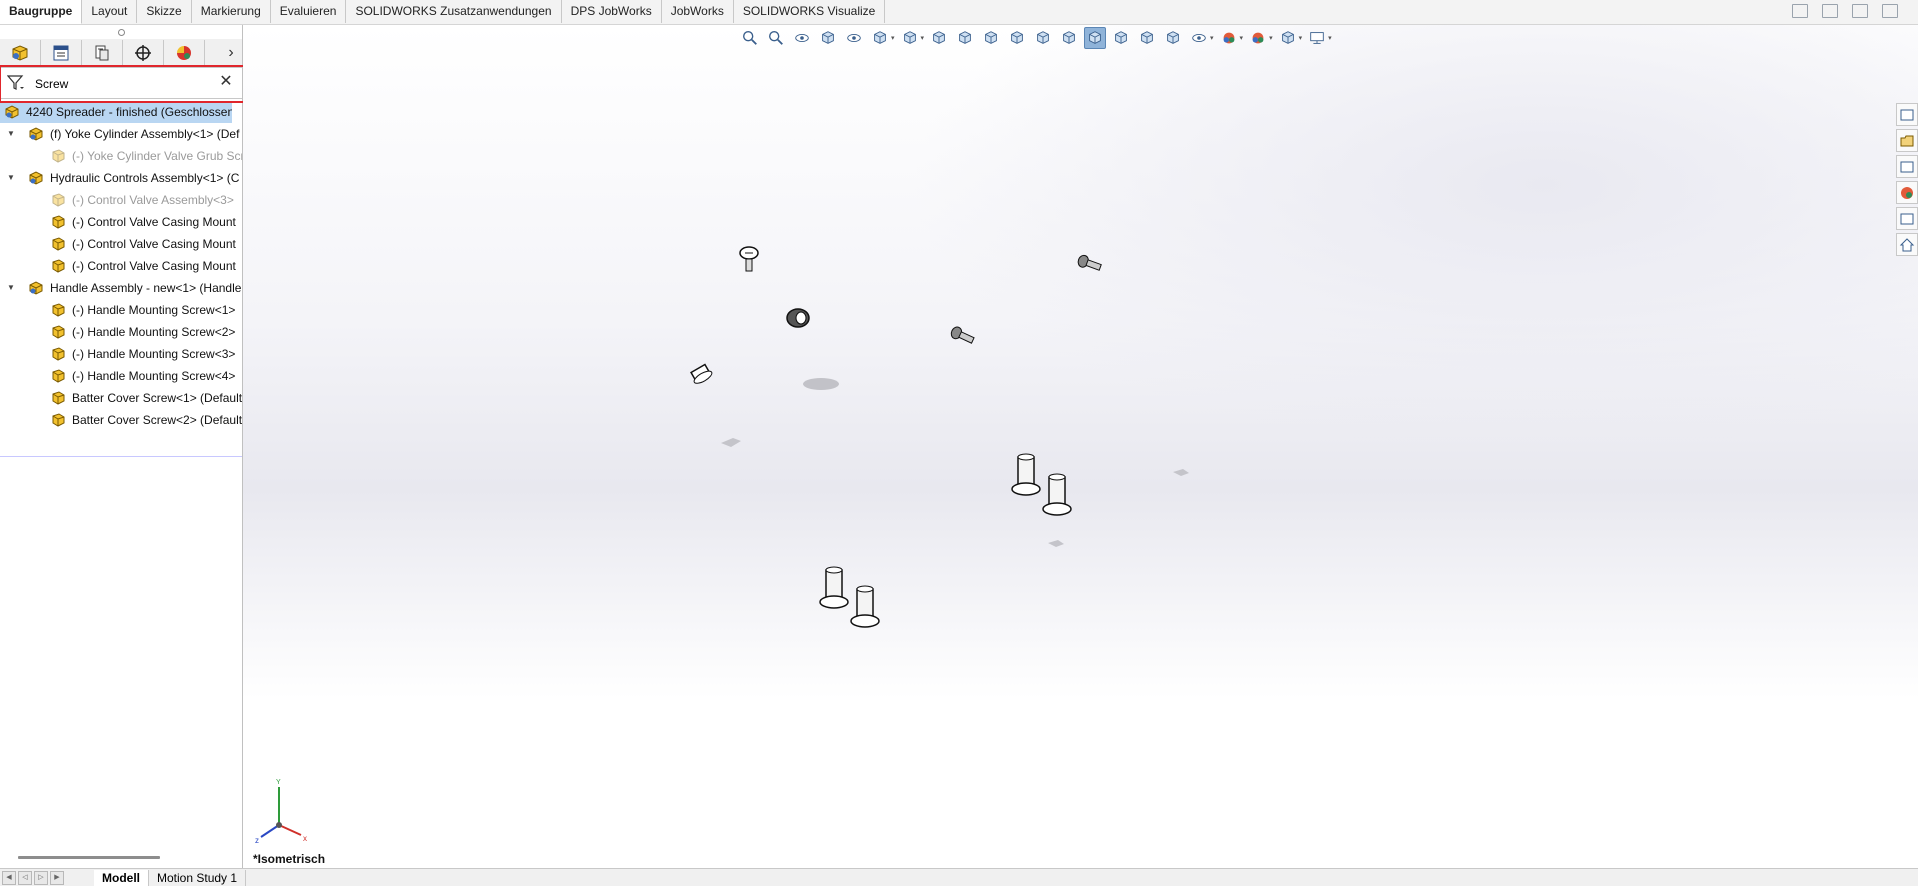 Image resolution: width=1918 pixels, height=886 pixels. What do you see at coordinates (121, 32) in the screenshot?
I see `pane-splitter` at bounding box center [121, 32].